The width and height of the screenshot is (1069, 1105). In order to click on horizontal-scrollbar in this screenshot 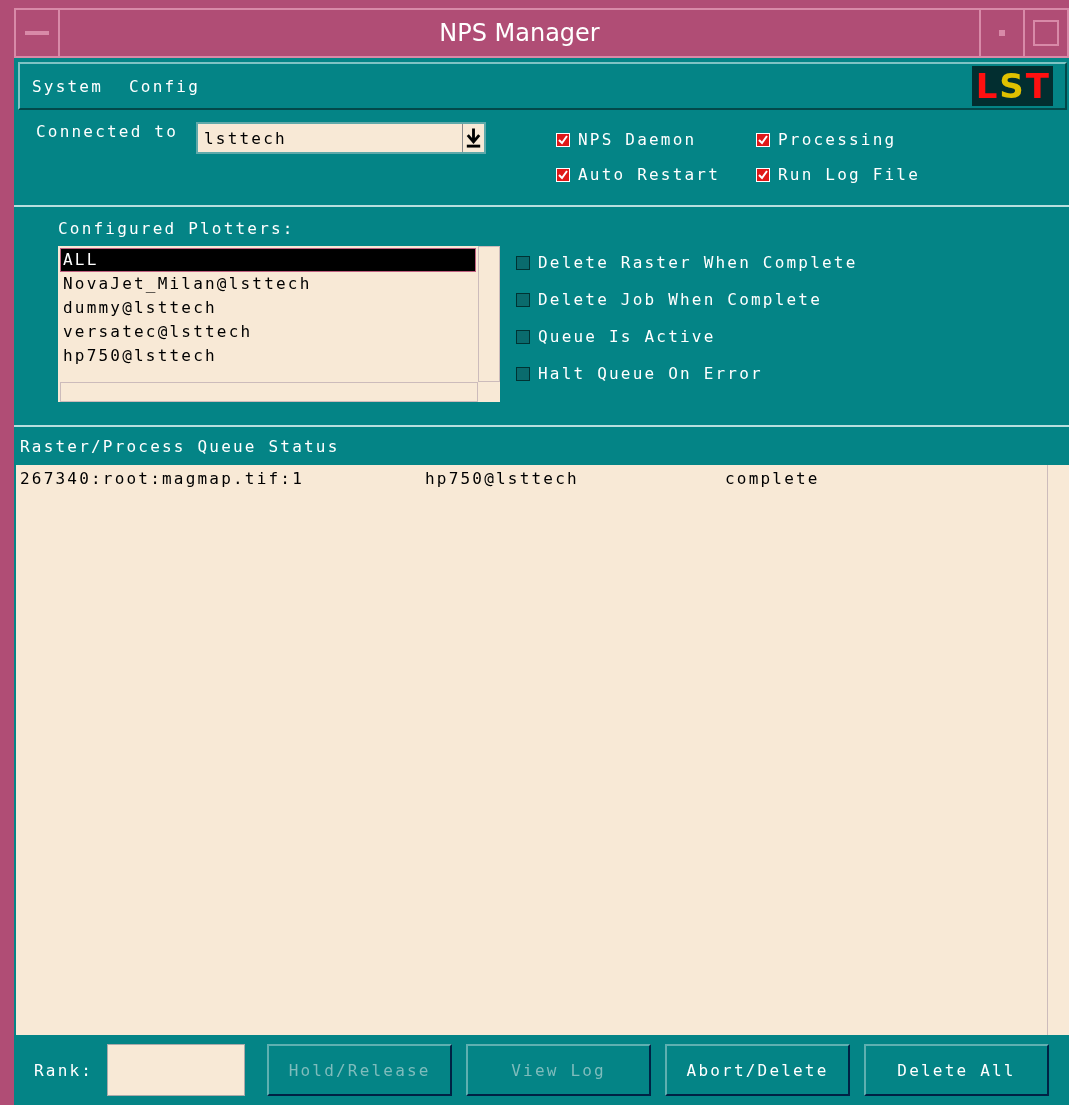, I will do `click(269, 392)`.